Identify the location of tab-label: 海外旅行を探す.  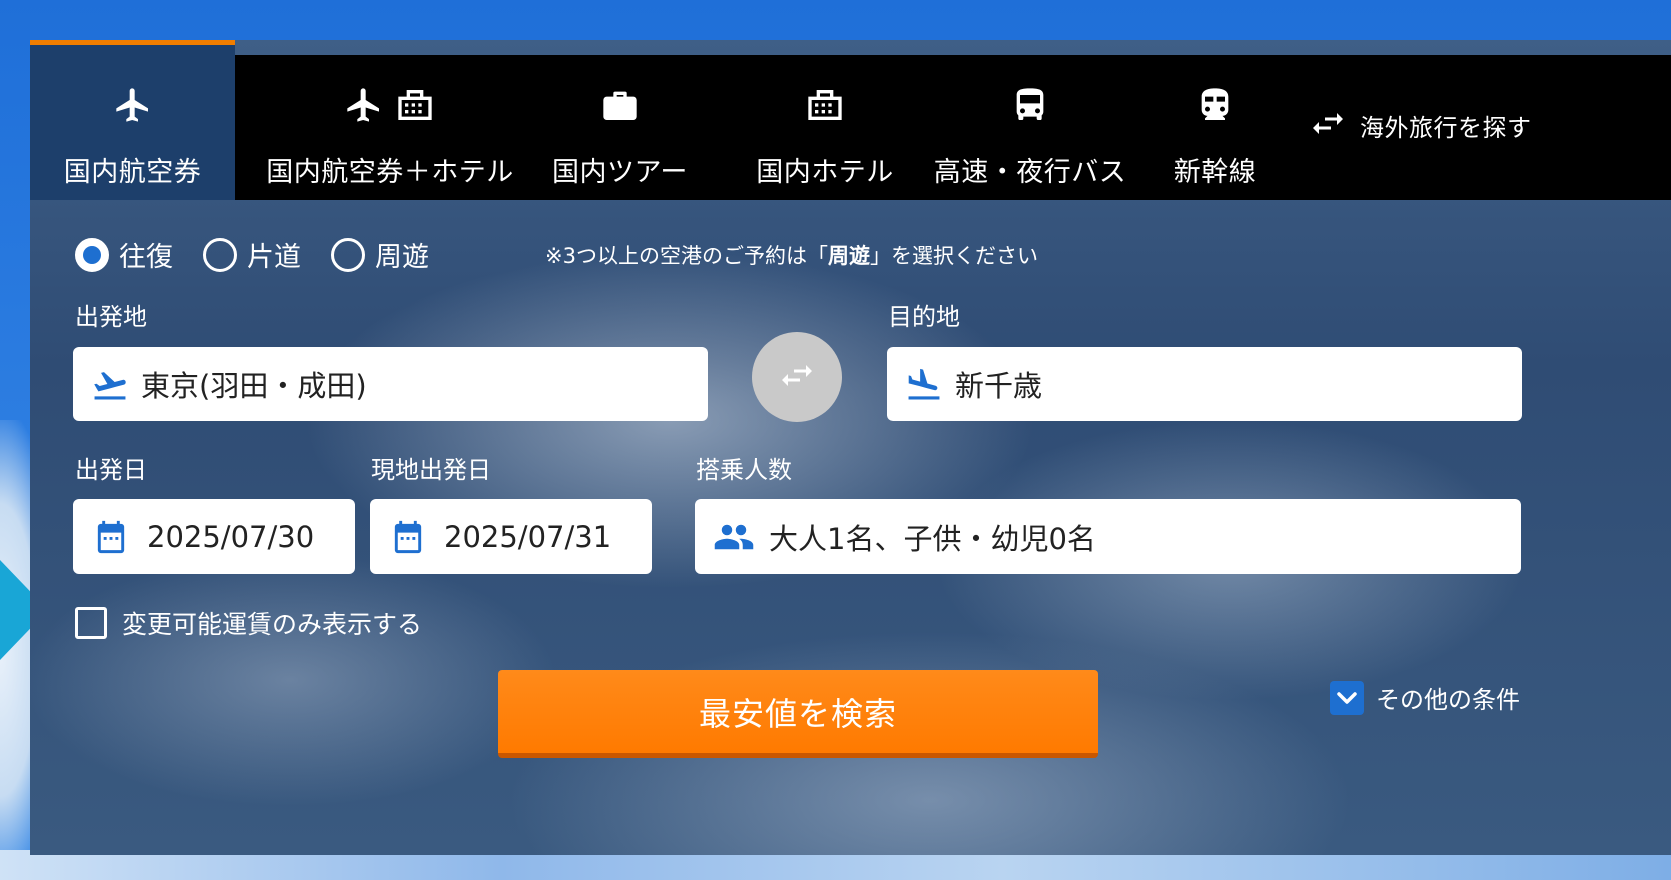
(1446, 127).